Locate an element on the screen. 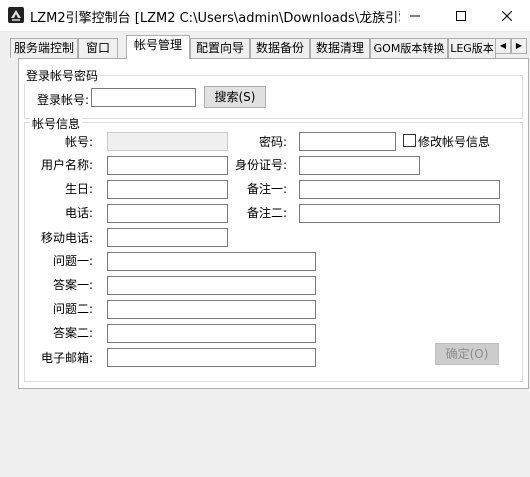 This screenshot has height=477, width=530. question1-label: 问题一: is located at coordinates (72, 261).